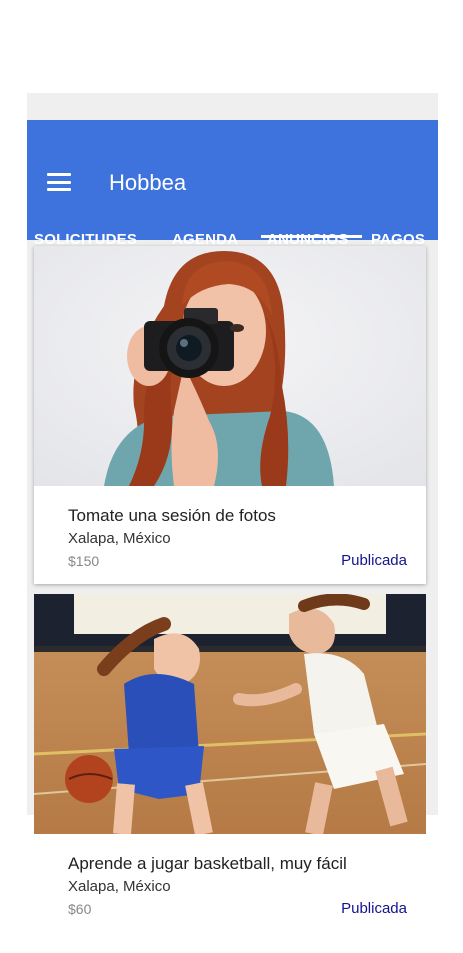 This screenshot has height=953, width=463. I want to click on listing-title: Tomate una sesión de fotos, so click(172, 515).